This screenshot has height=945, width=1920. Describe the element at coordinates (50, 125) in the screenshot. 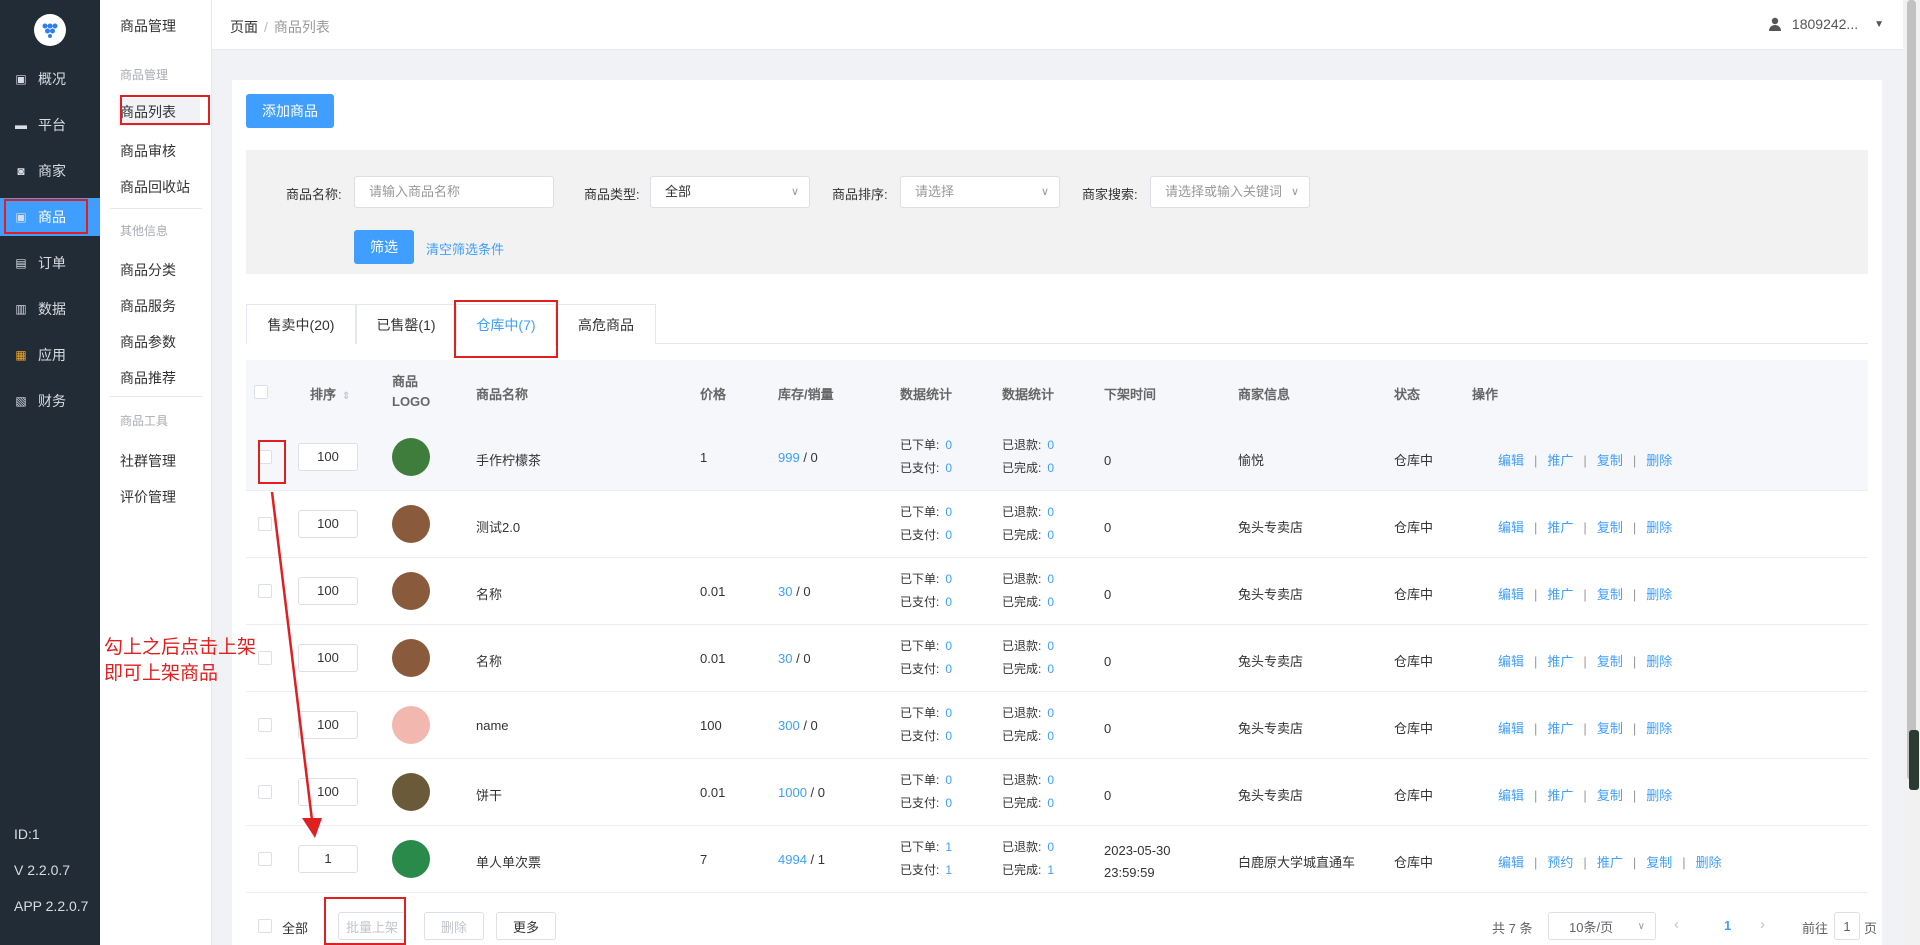

I see `nav-item-1: ▬ 平台` at that location.